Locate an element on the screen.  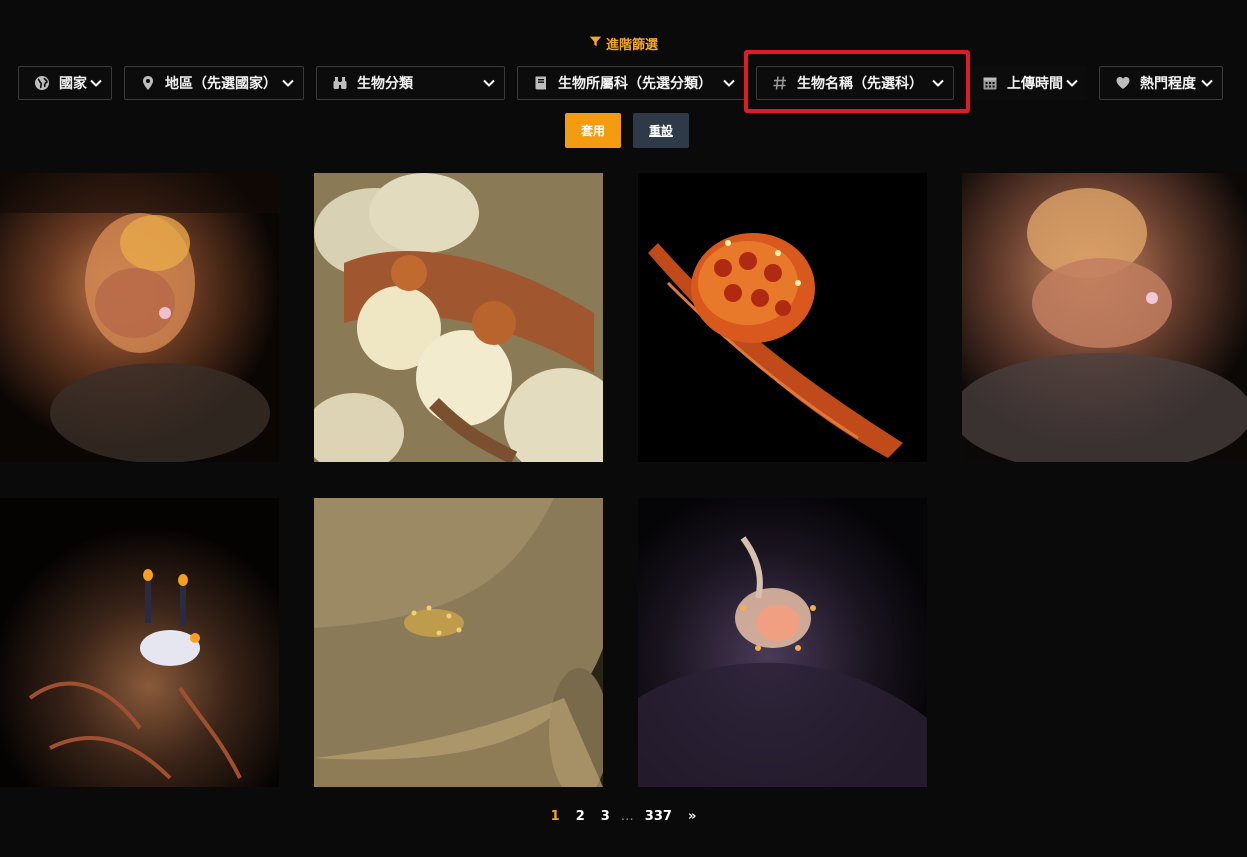
flamingo-tongue-snail-photo is located at coordinates (782, 317).